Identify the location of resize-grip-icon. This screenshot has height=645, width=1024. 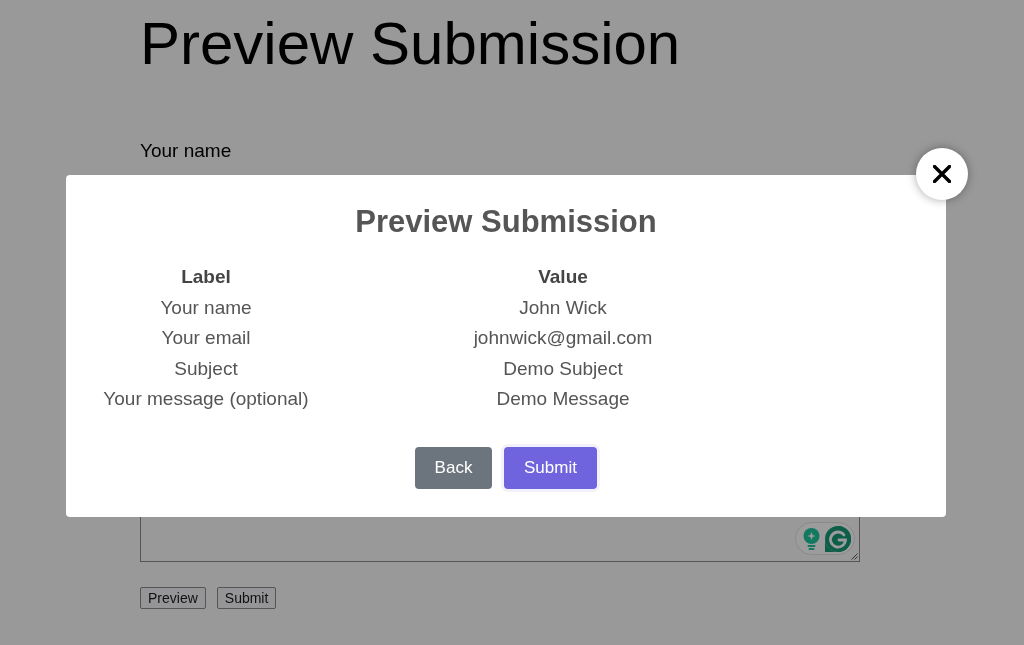
(854, 556).